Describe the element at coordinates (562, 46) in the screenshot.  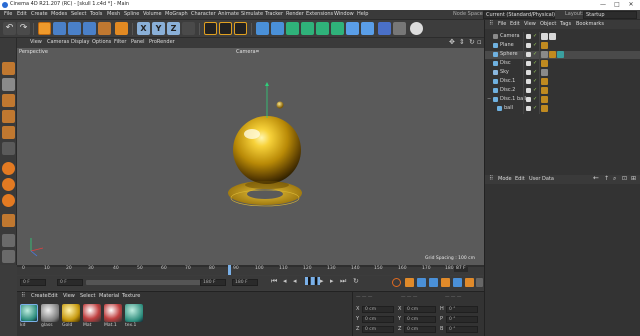
I see `object-row: Plane ✓` at that location.